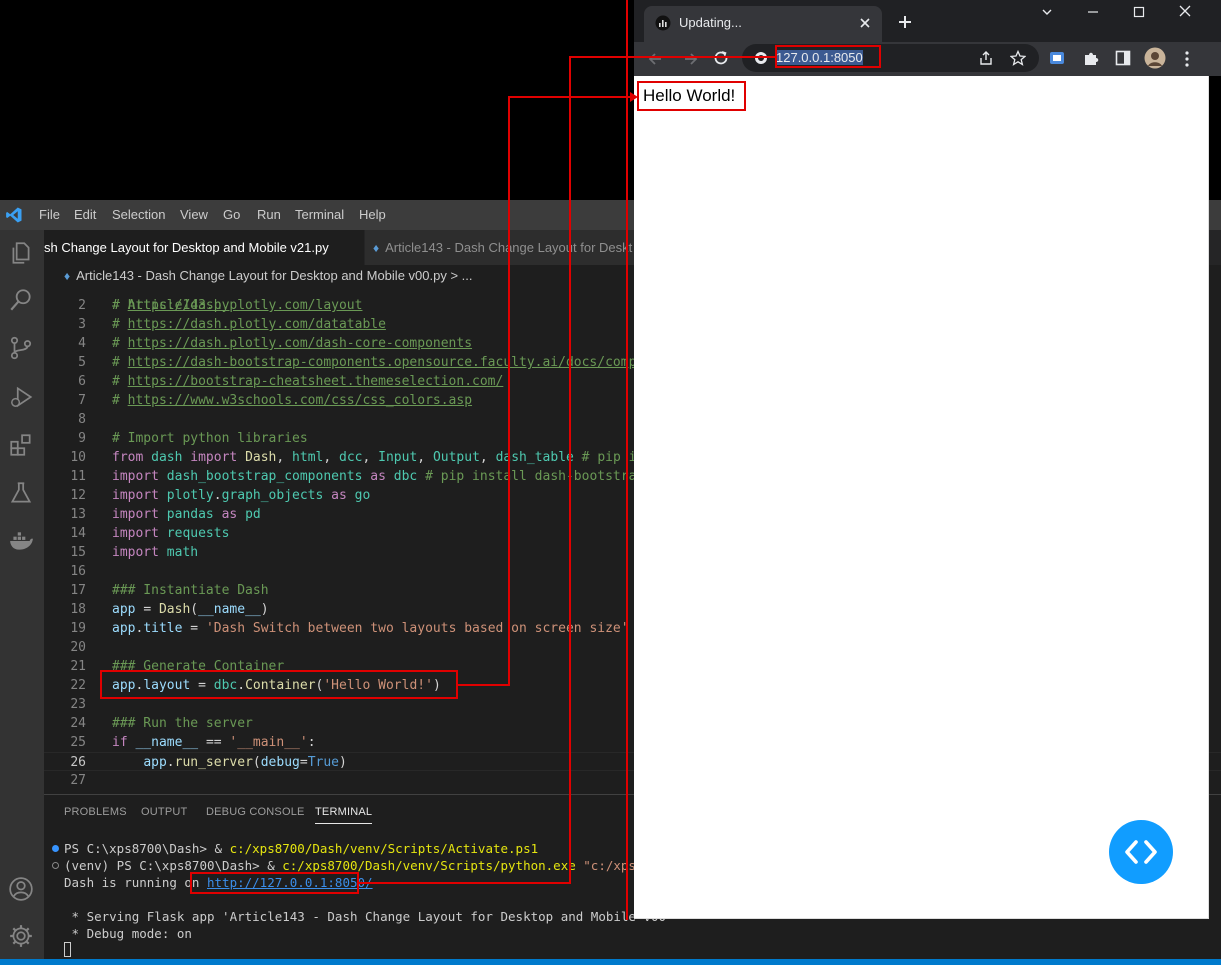 The image size is (1221, 965). Describe the element at coordinates (372, 214) in the screenshot. I see `menu-help: Help` at that location.